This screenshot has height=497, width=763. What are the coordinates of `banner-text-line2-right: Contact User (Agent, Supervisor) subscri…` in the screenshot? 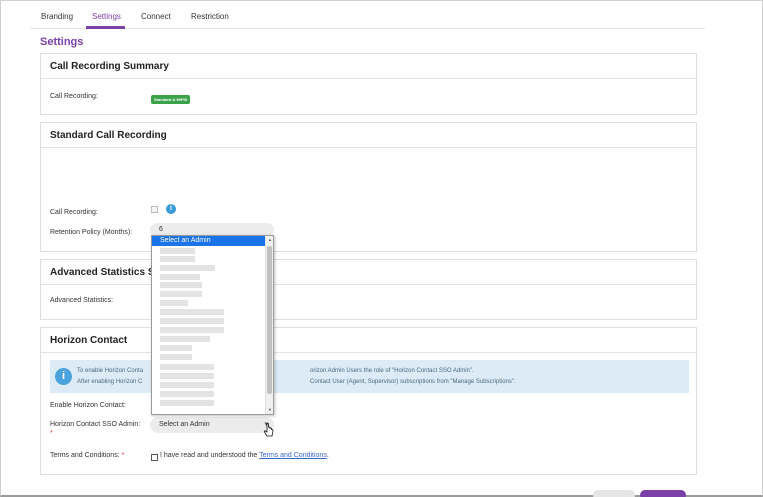 It's located at (413, 382).